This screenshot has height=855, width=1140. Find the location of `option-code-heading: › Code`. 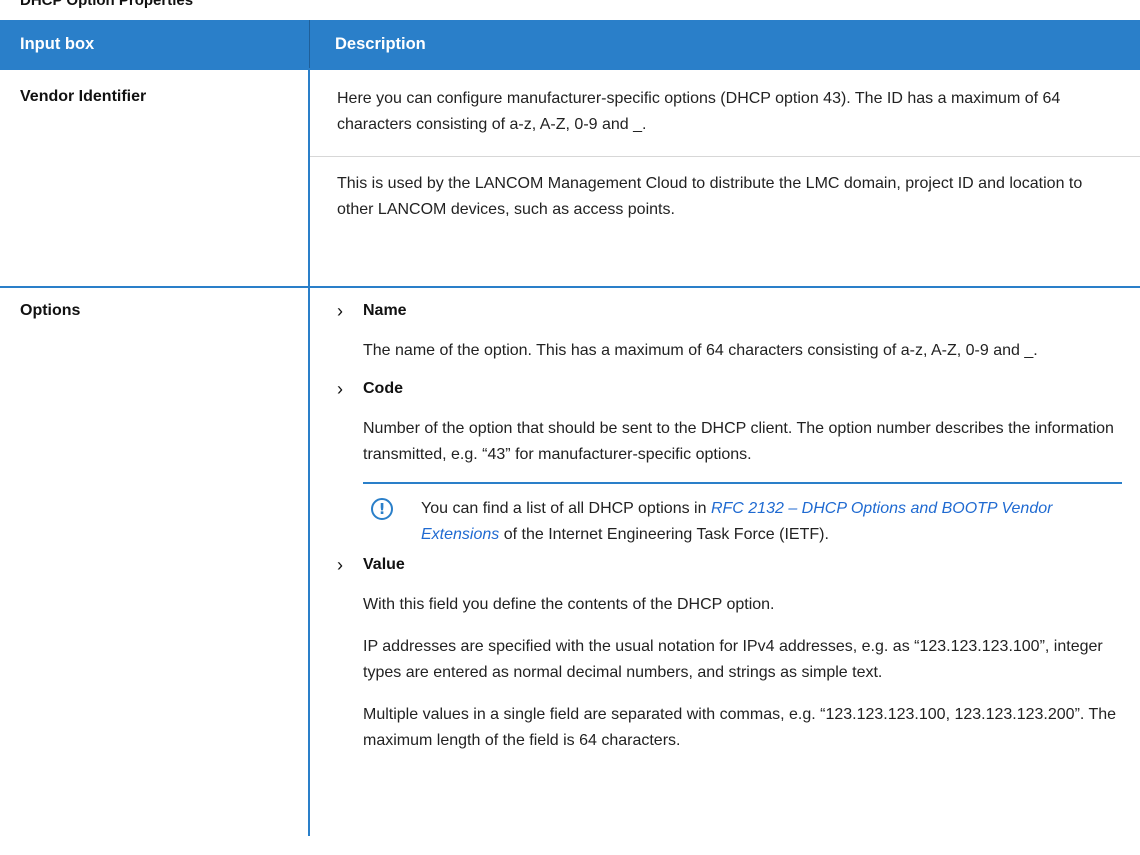

option-code-heading: › Code is located at coordinates (729, 389).